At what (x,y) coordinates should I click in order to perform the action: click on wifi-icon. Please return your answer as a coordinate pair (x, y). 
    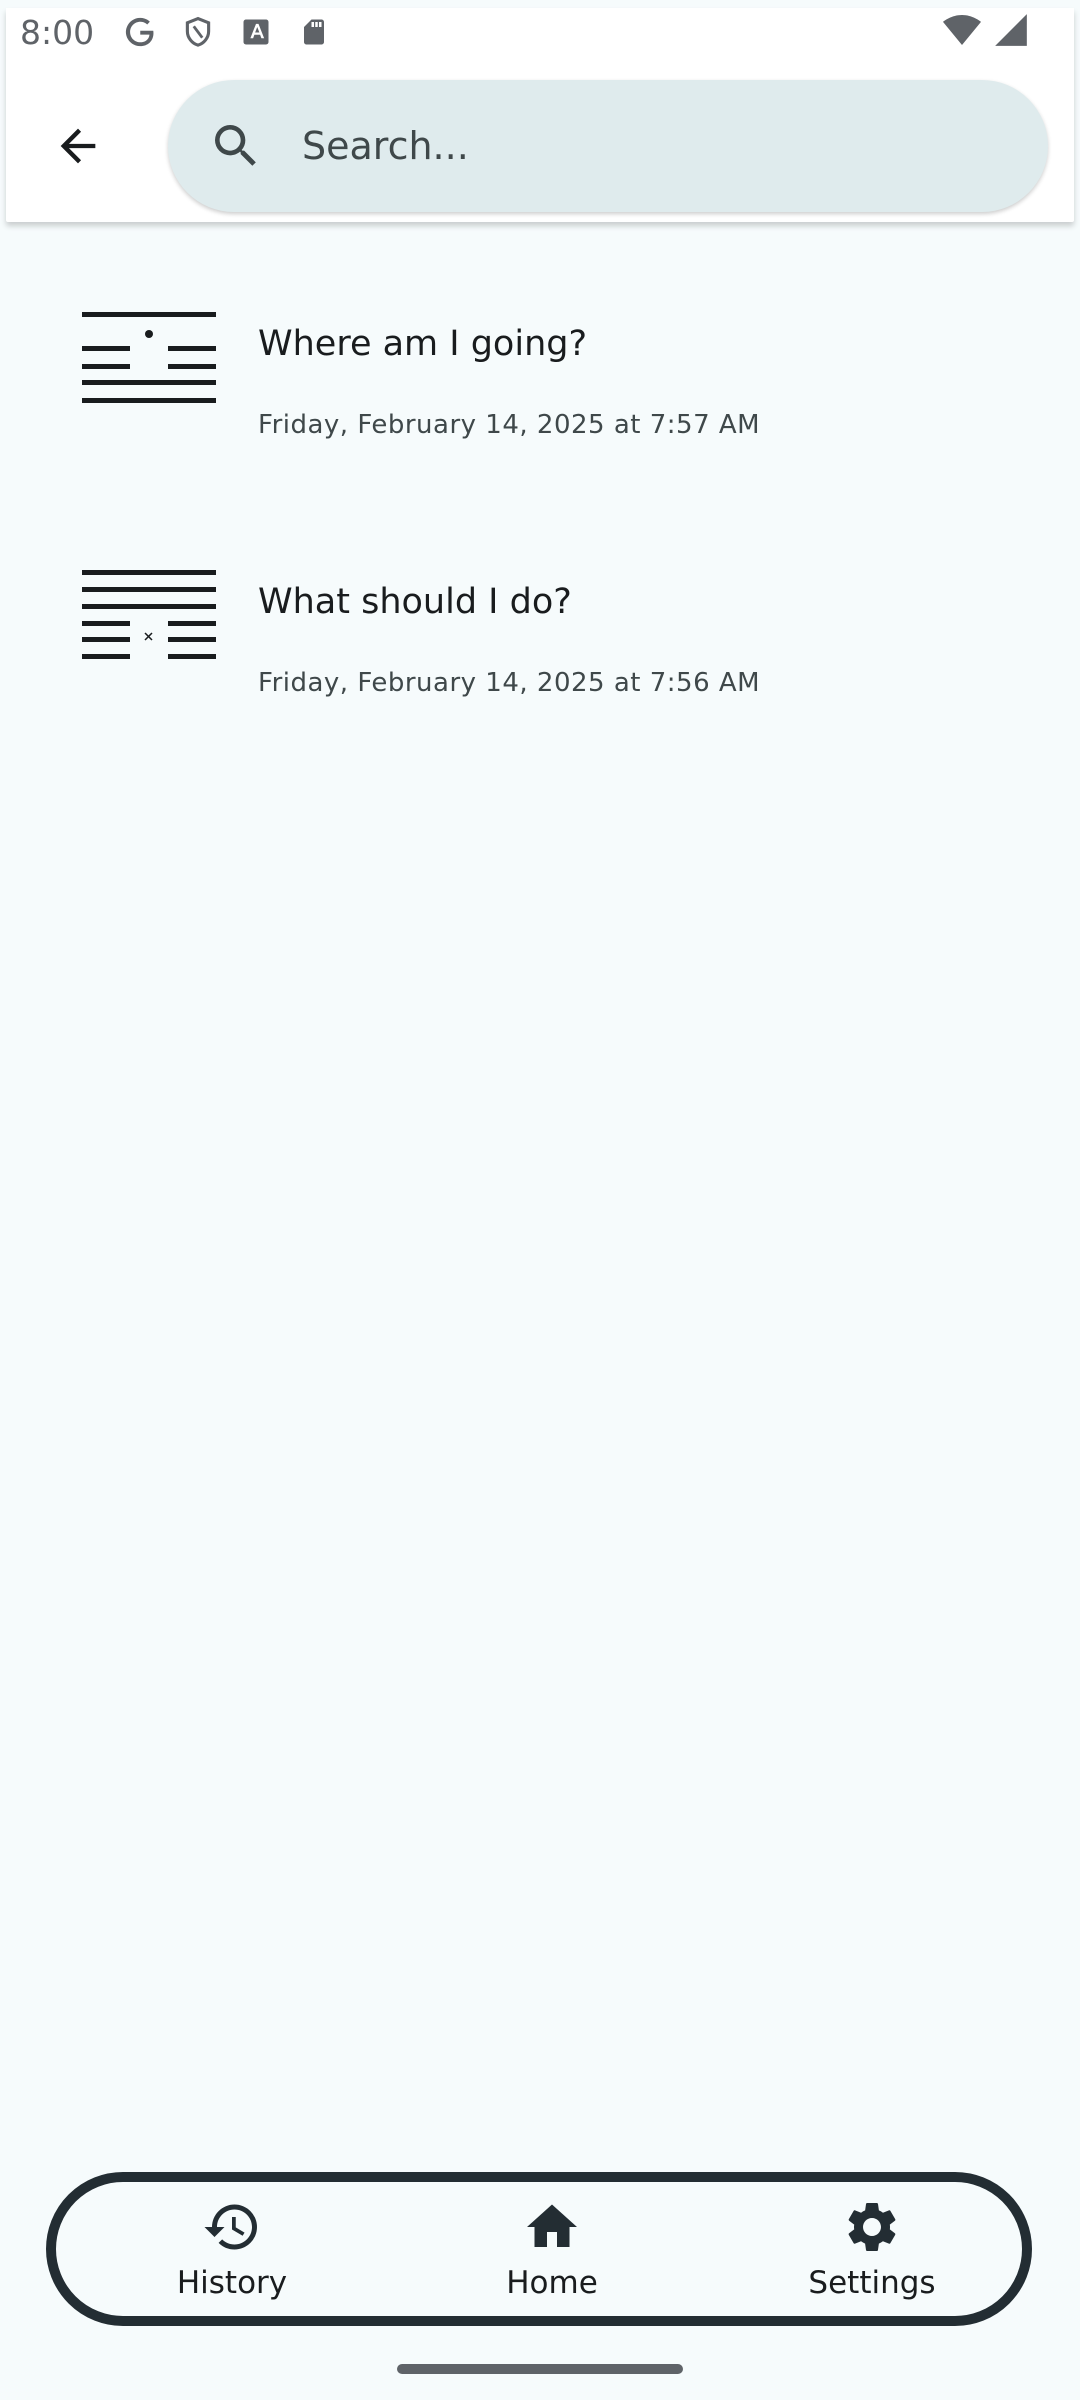
    Looking at the image, I should click on (962, 32).